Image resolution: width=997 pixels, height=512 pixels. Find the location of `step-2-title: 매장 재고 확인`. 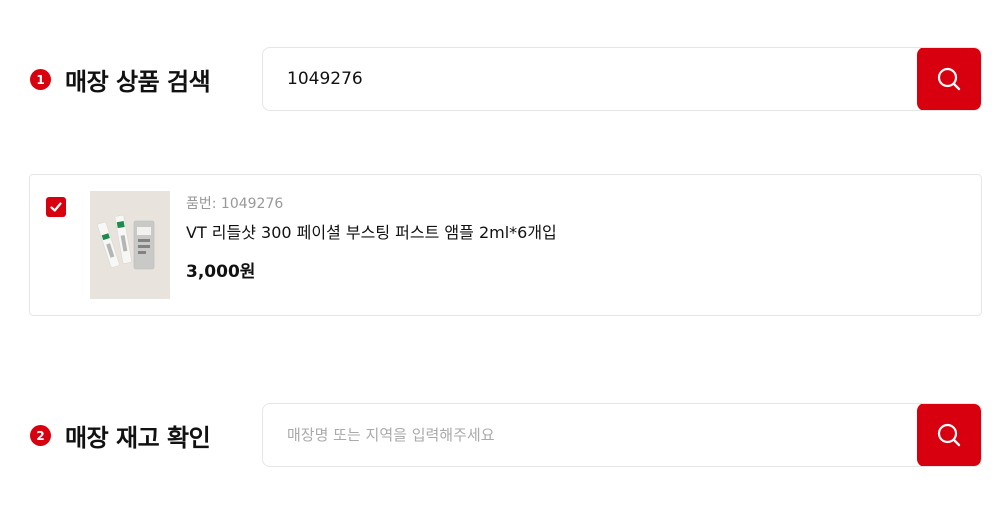

step-2-title: 매장 재고 확인 is located at coordinates (138, 438).